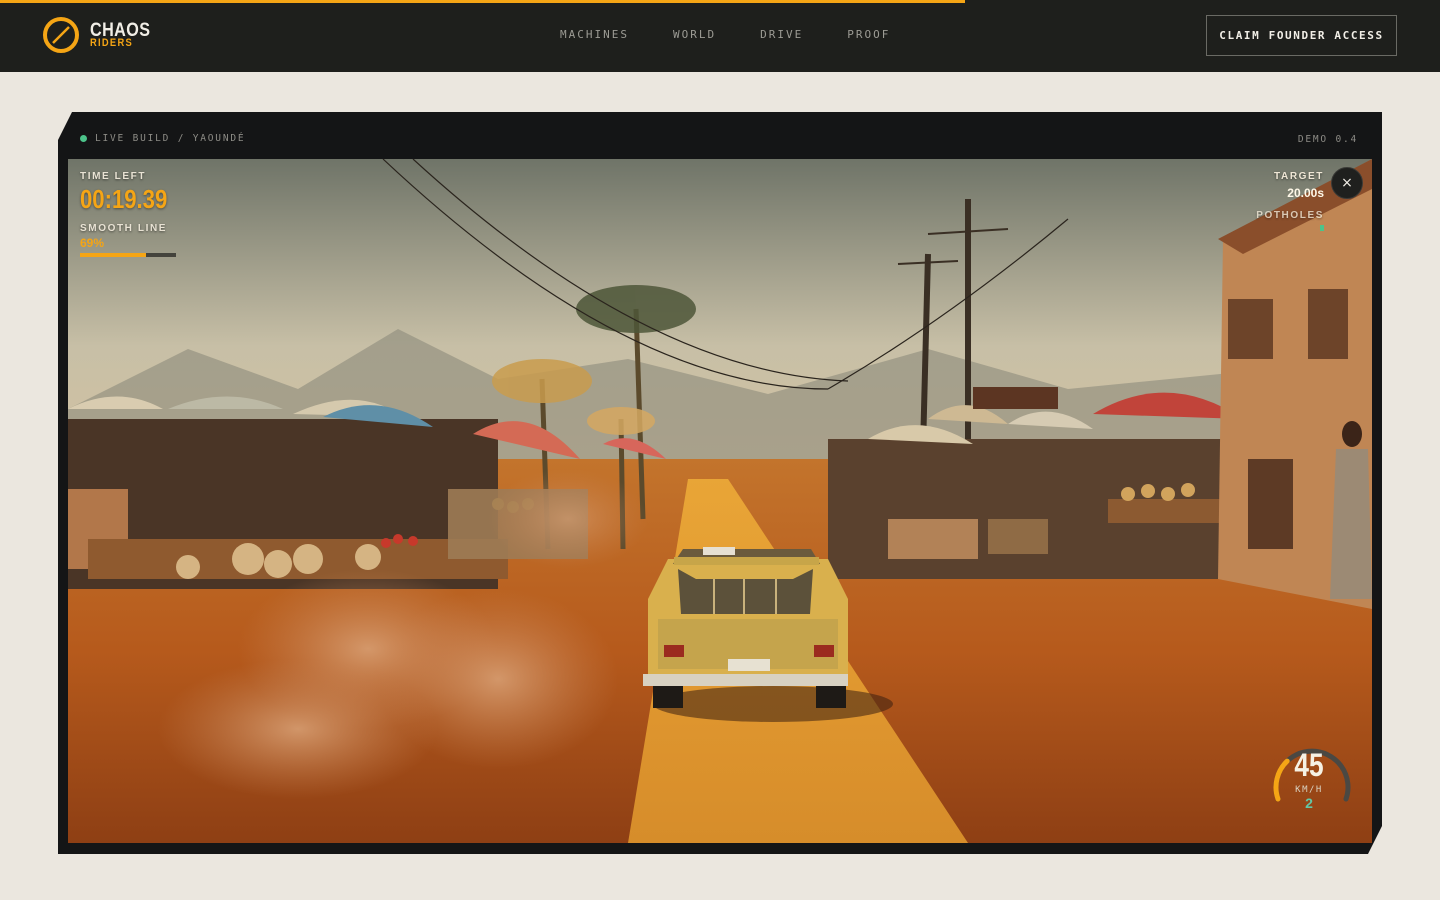 Image resolution: width=1440 pixels, height=900 pixels. I want to click on build-status: LIVE BUILD / YAOUNDÉ, so click(162, 138).